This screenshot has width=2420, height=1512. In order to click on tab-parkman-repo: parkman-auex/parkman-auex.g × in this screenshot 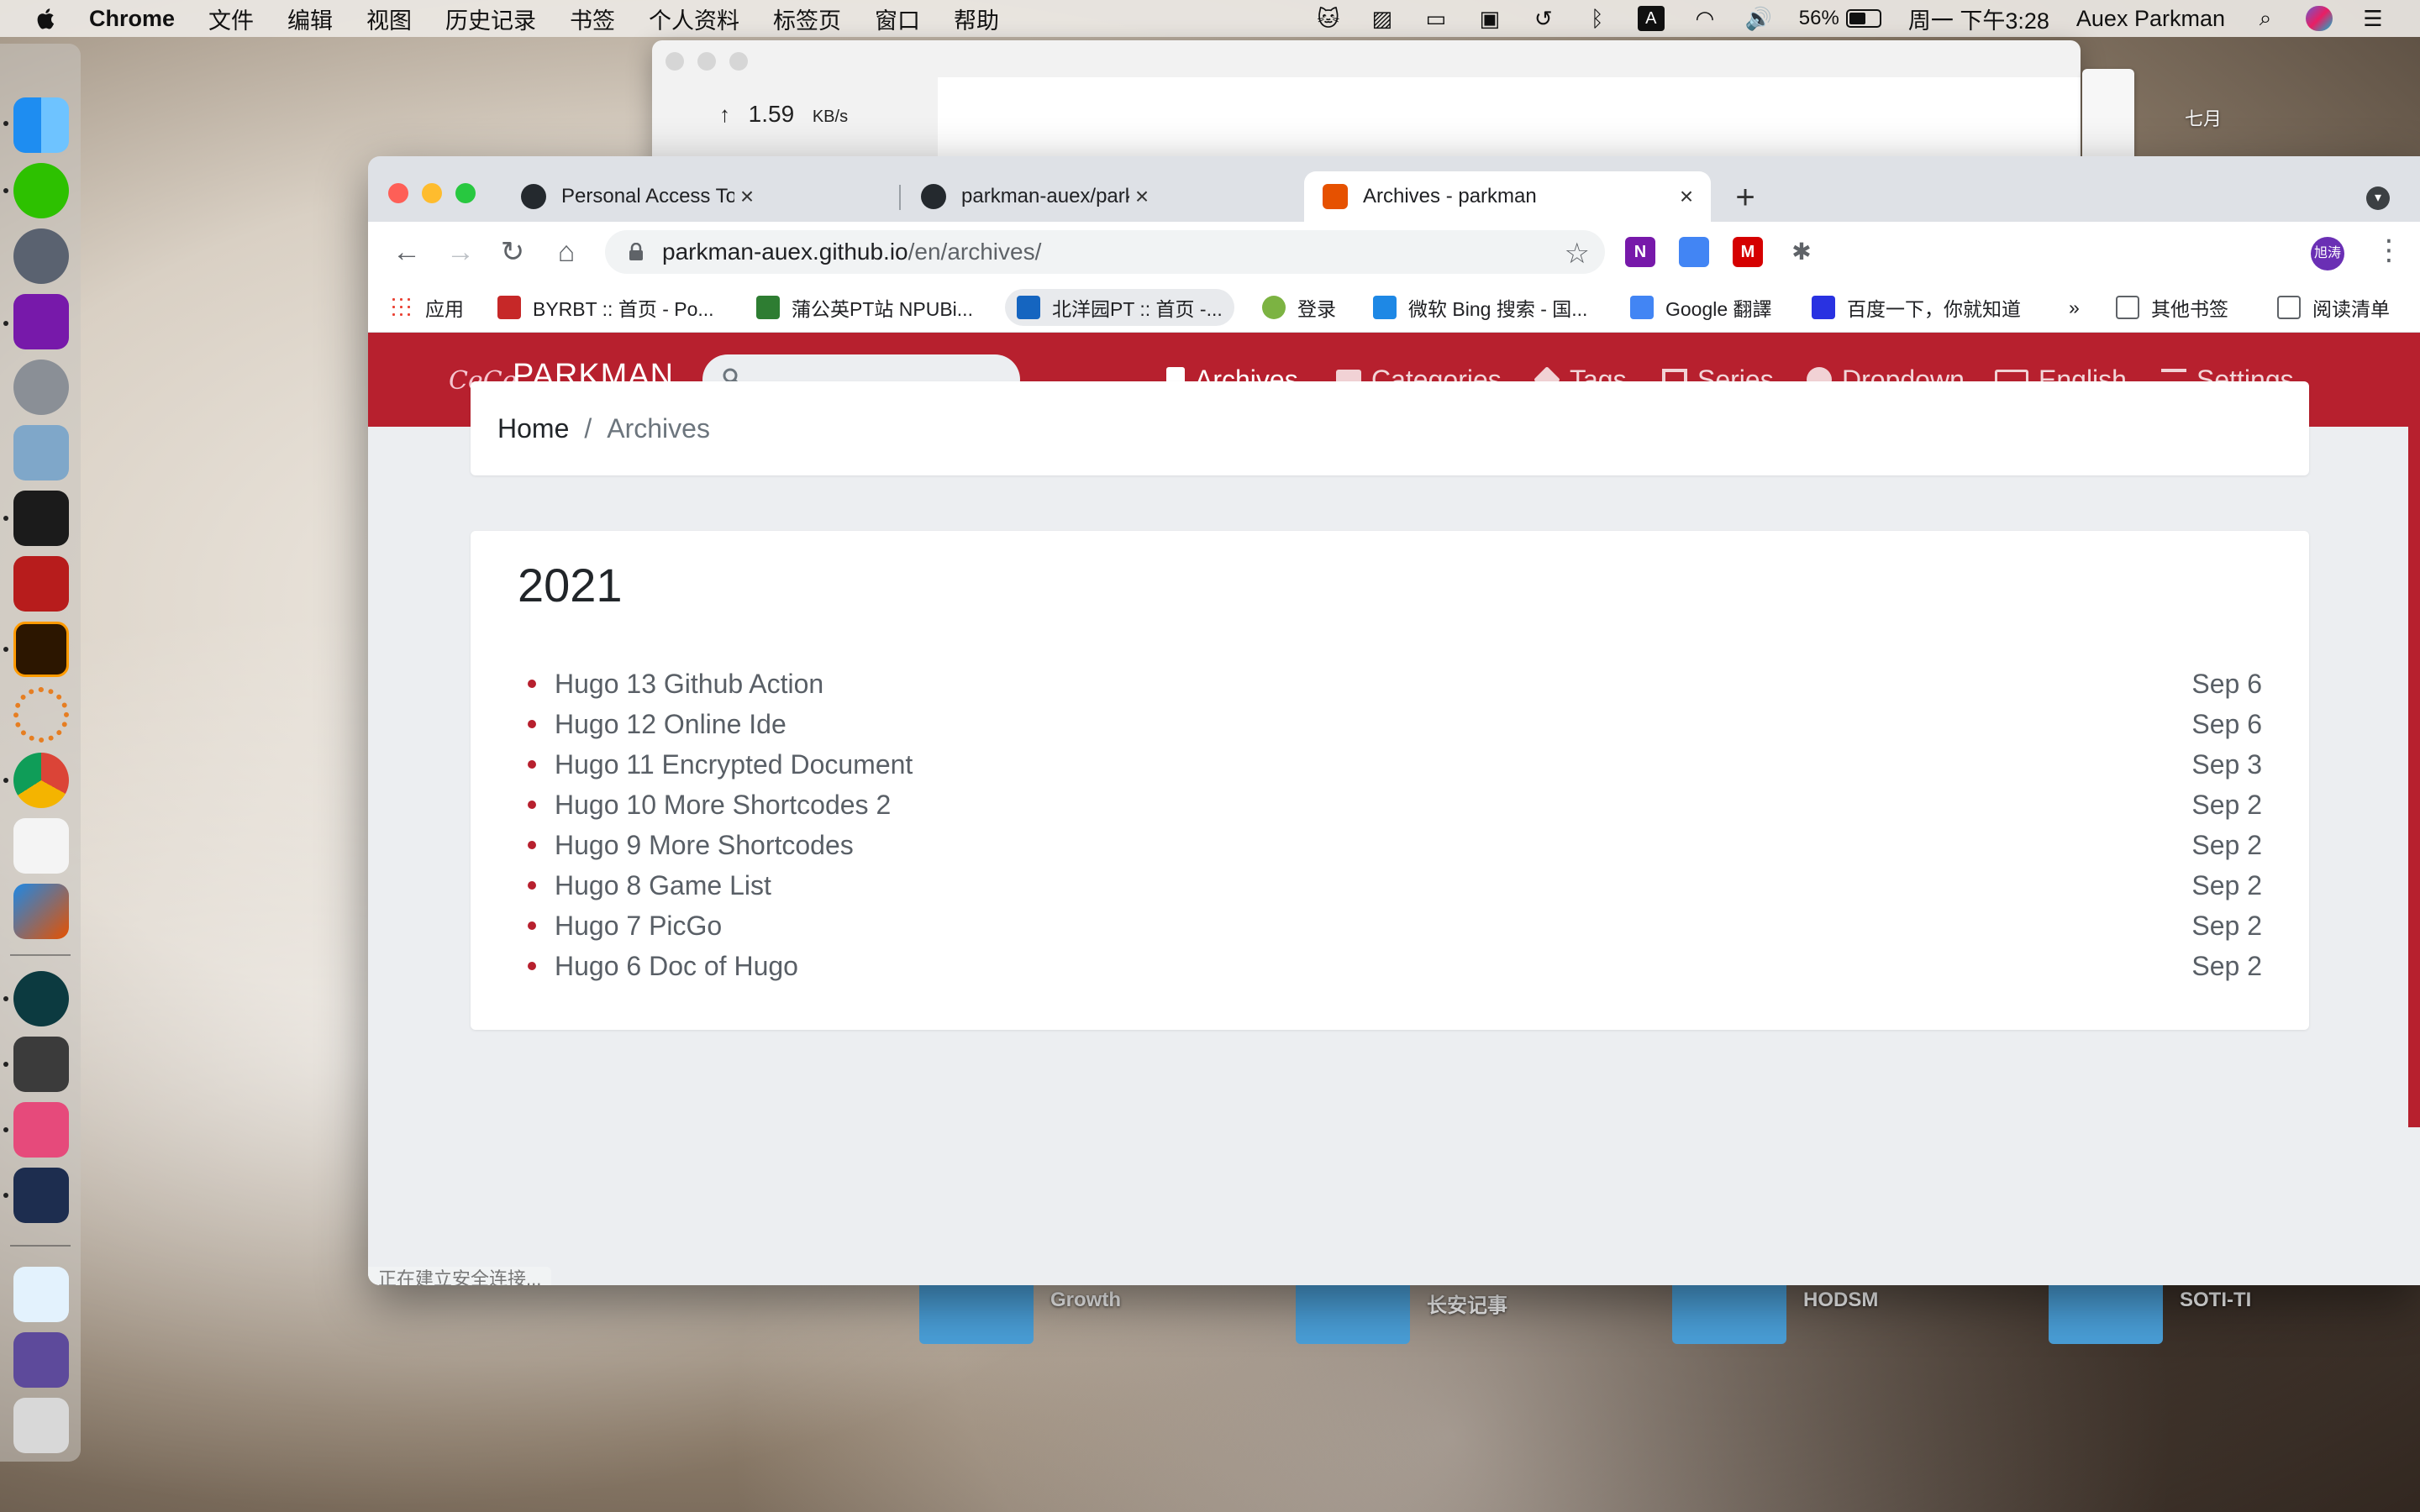, I will do `click(1034, 196)`.